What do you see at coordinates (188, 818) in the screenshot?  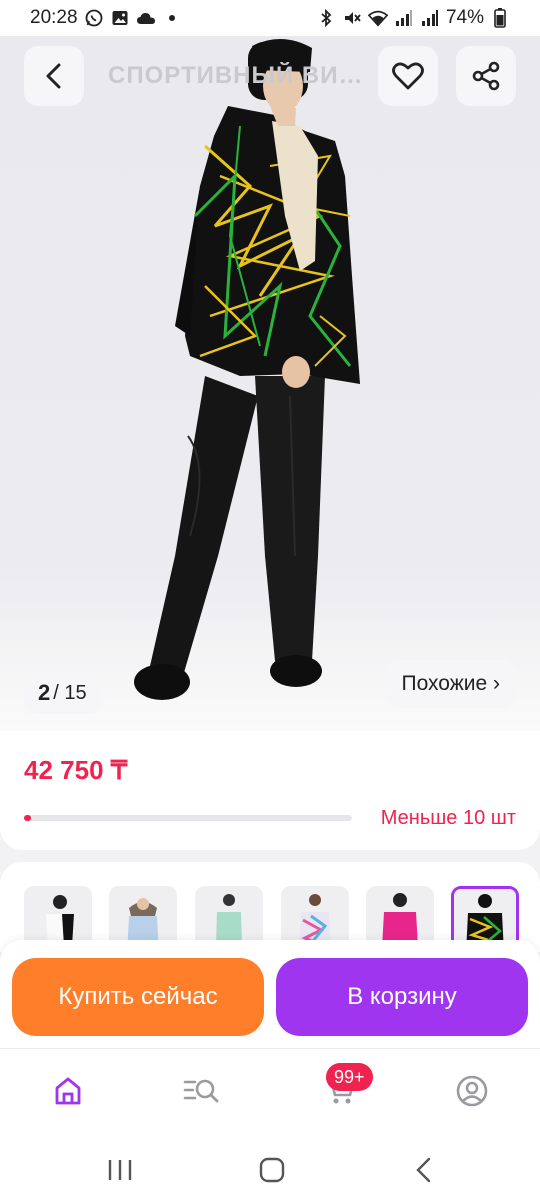 I see `stock-bar` at bounding box center [188, 818].